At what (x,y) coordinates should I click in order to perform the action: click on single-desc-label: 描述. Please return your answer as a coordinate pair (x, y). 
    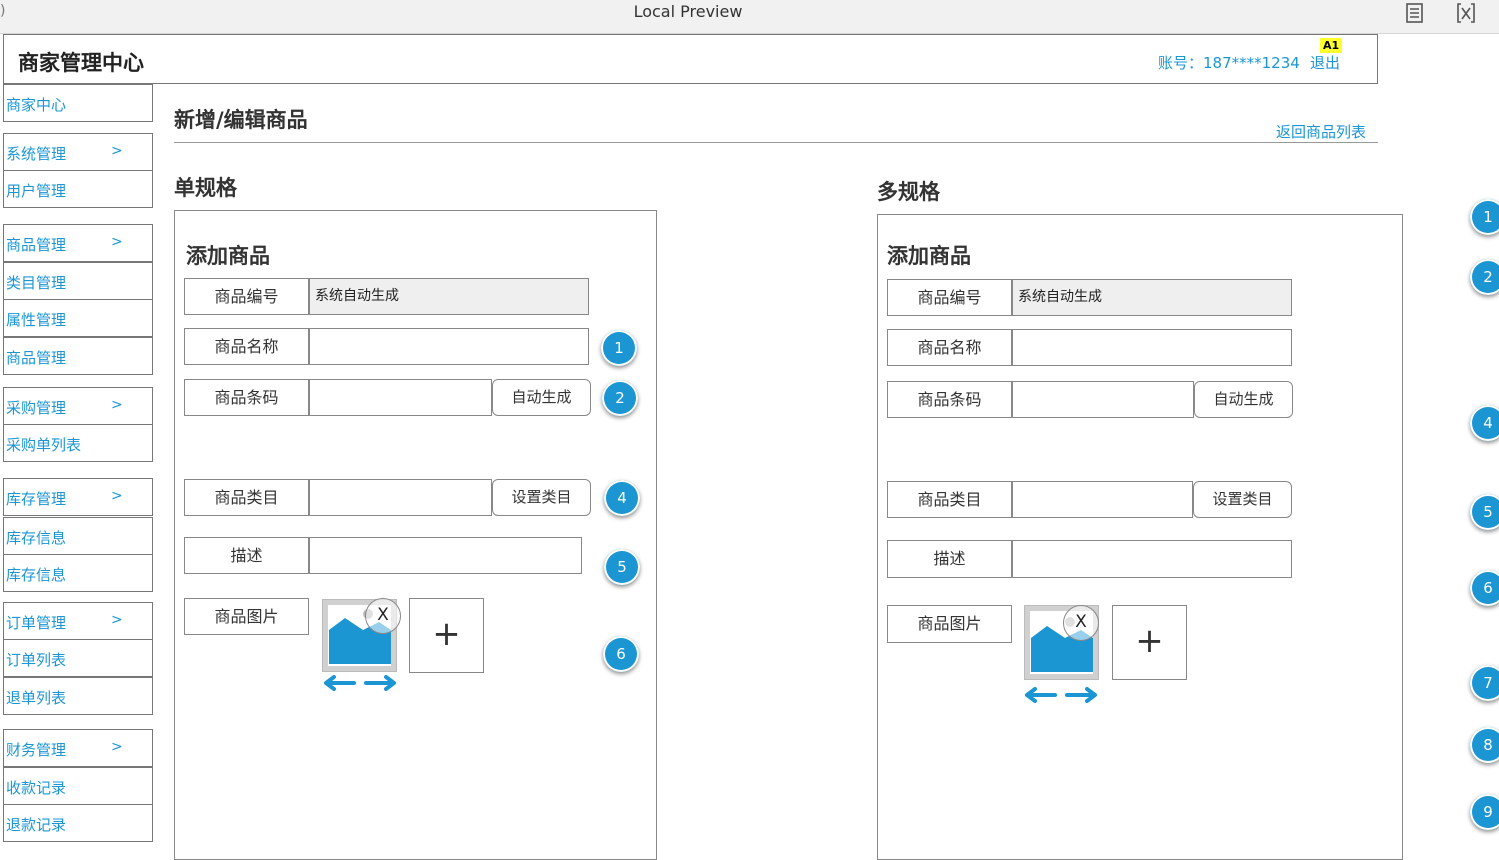
    Looking at the image, I should click on (246, 555).